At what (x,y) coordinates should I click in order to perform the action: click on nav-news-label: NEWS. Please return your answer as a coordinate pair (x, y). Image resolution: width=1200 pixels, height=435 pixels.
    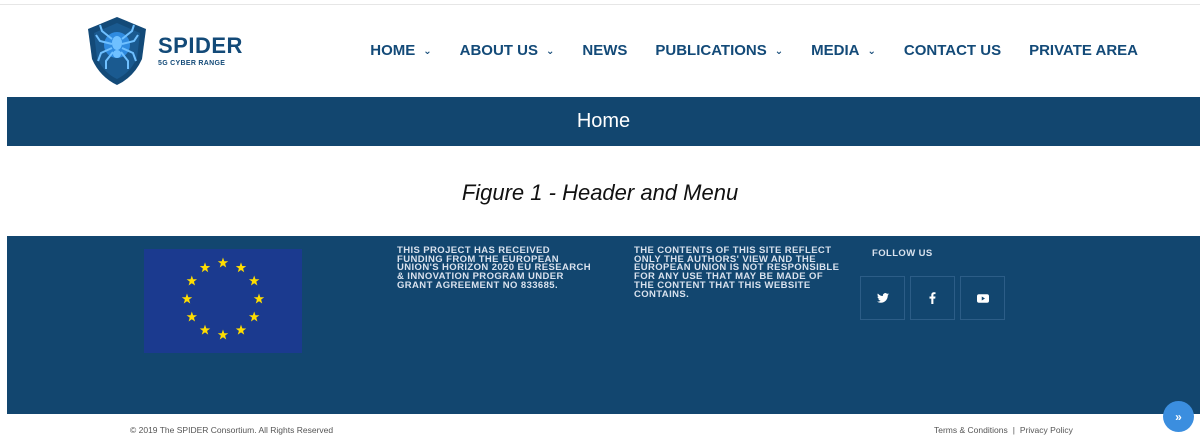
    Looking at the image, I should click on (605, 50).